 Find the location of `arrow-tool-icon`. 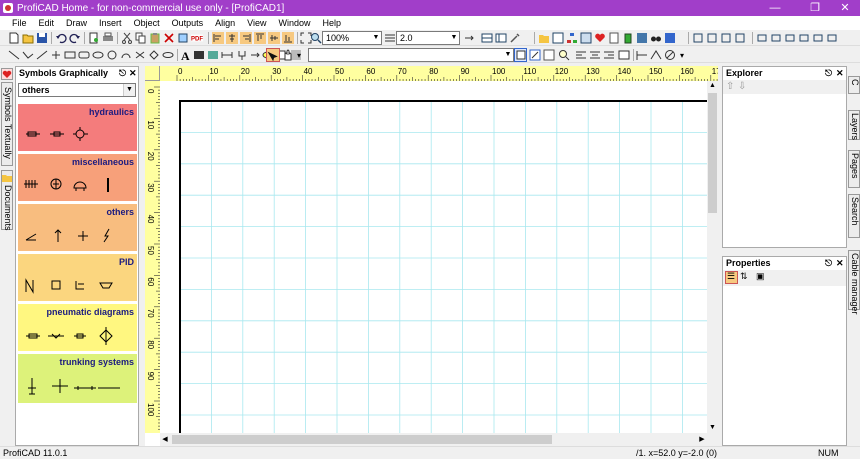

arrow-tool-icon is located at coordinates (256, 55).